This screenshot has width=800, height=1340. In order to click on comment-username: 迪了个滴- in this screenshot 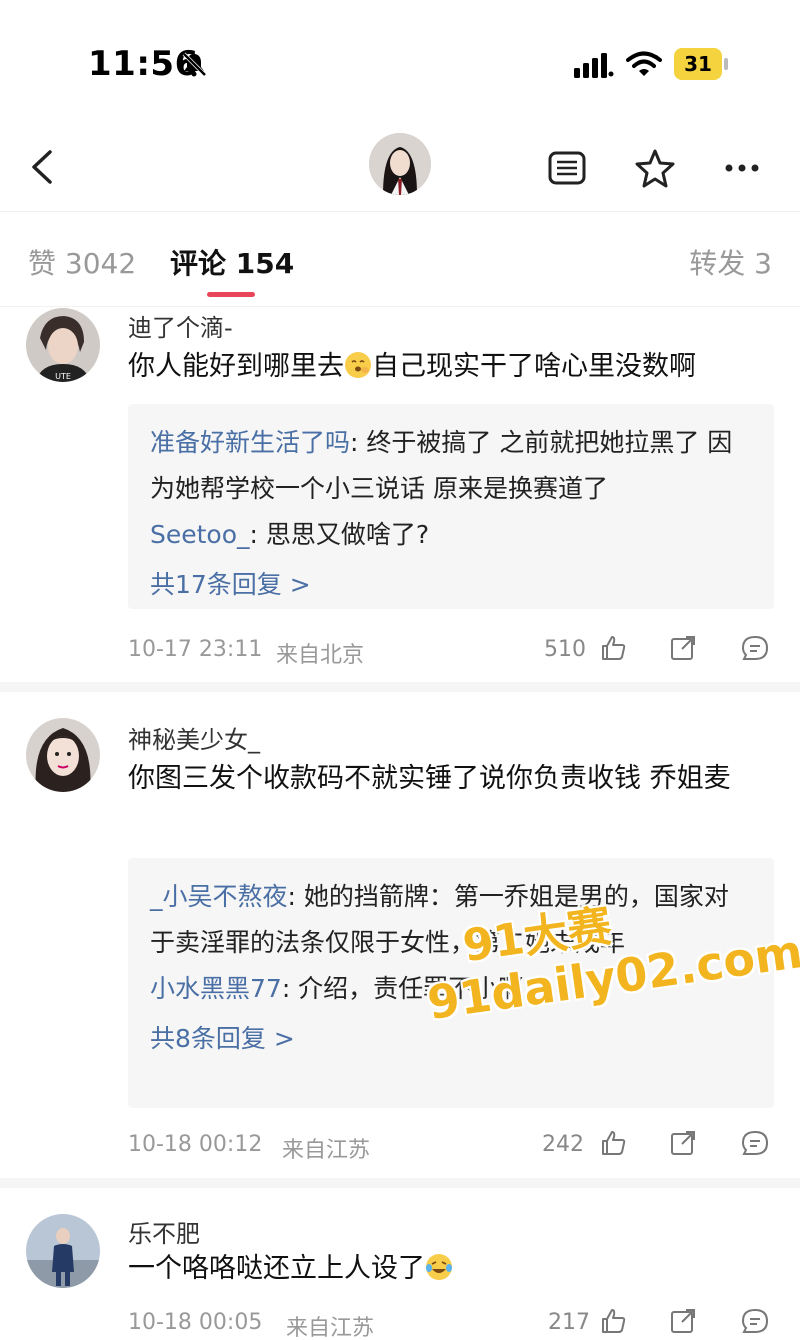, I will do `click(180, 325)`.